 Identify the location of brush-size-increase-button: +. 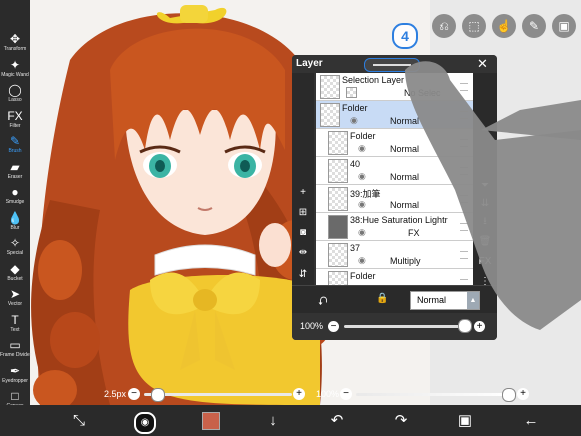
(299, 394).